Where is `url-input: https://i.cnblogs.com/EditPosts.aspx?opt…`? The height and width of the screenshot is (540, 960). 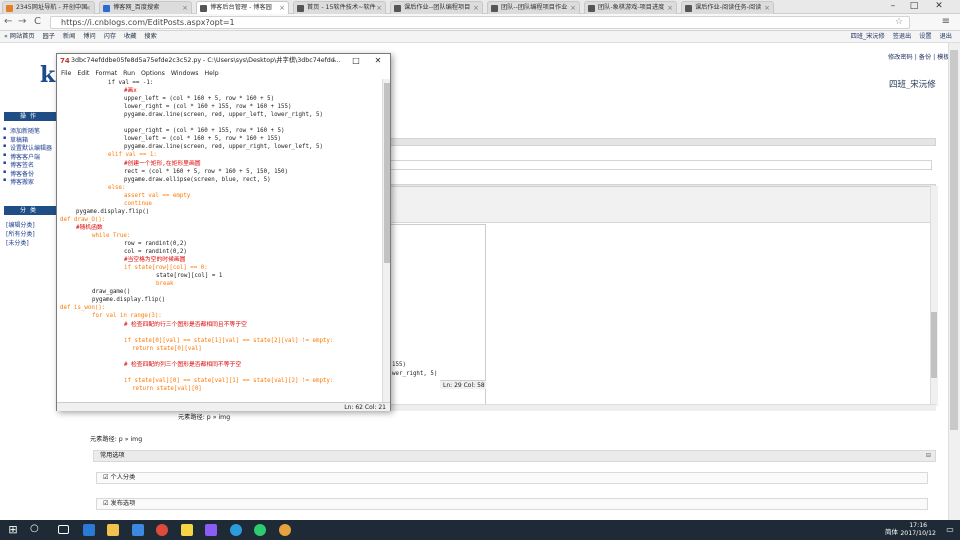
url-input: https://i.cnblogs.com/EditPosts.aspx?opt… is located at coordinates (480, 22).